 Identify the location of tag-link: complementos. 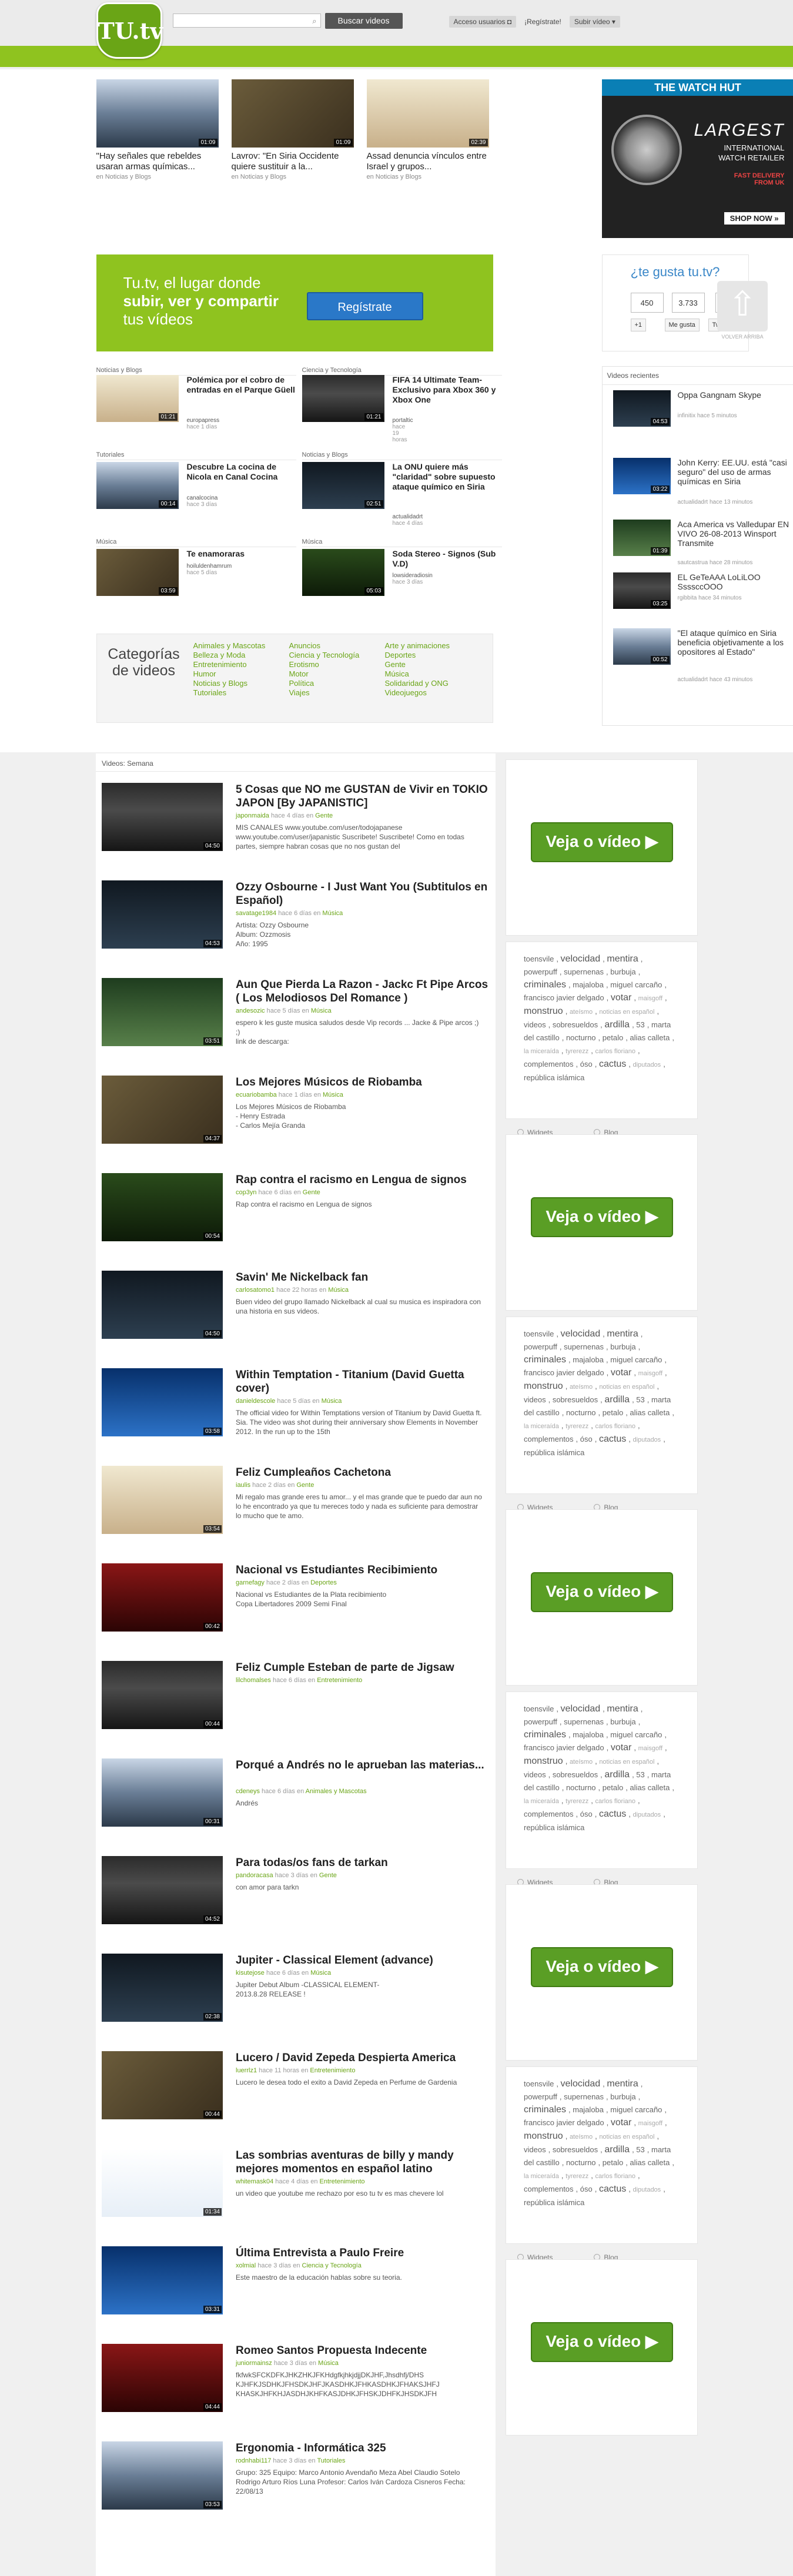
(549, 2189).